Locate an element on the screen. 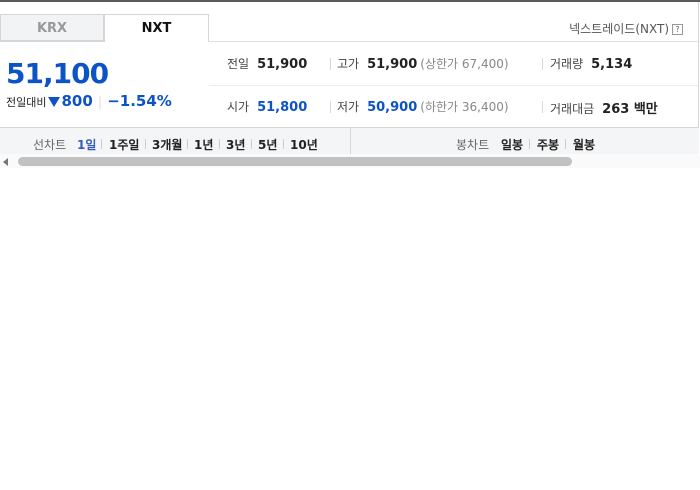 The image size is (700, 490). stat-volume: 거래량 5,134 is located at coordinates (591, 63).